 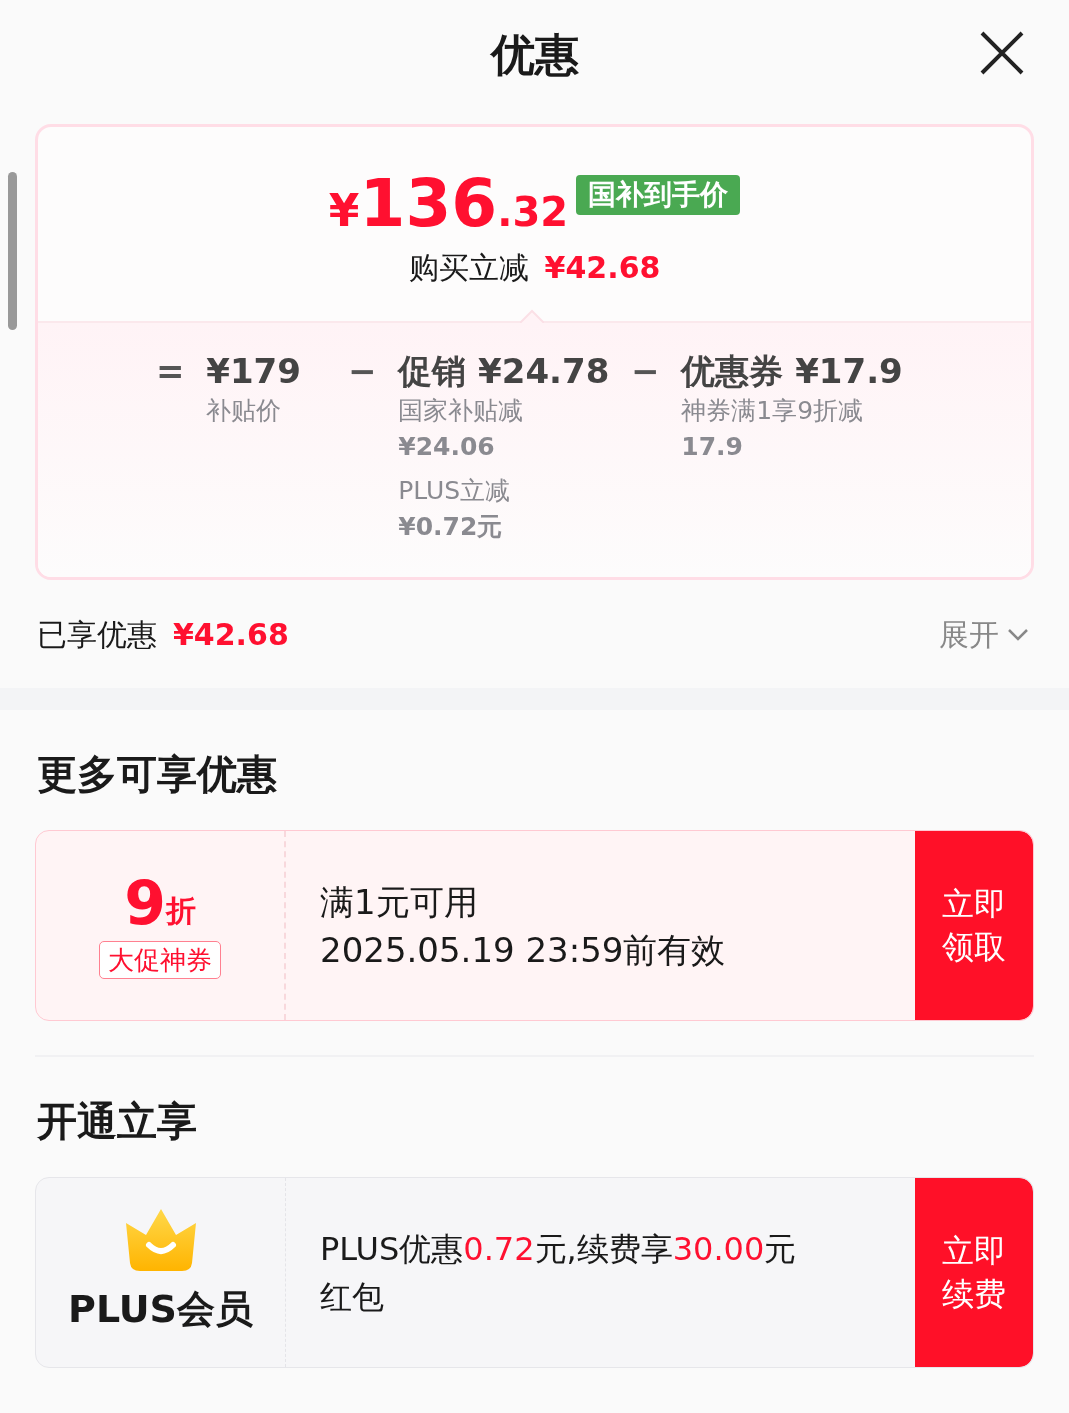 What do you see at coordinates (974, 1272) in the screenshot?
I see `renew-button: 立即续费` at bounding box center [974, 1272].